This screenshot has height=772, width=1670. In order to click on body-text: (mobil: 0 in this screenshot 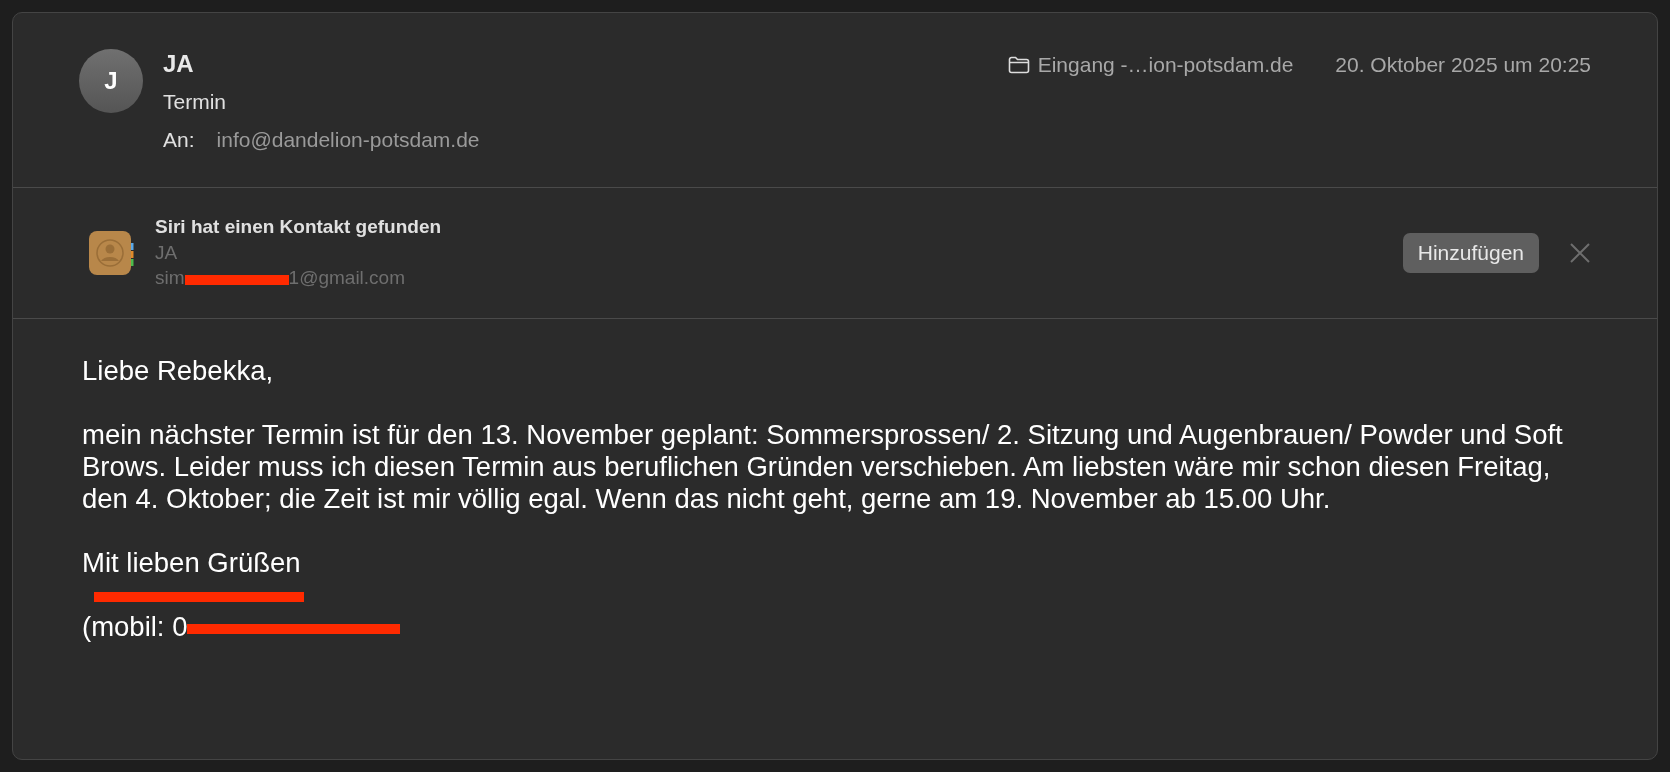, I will do `click(135, 627)`.